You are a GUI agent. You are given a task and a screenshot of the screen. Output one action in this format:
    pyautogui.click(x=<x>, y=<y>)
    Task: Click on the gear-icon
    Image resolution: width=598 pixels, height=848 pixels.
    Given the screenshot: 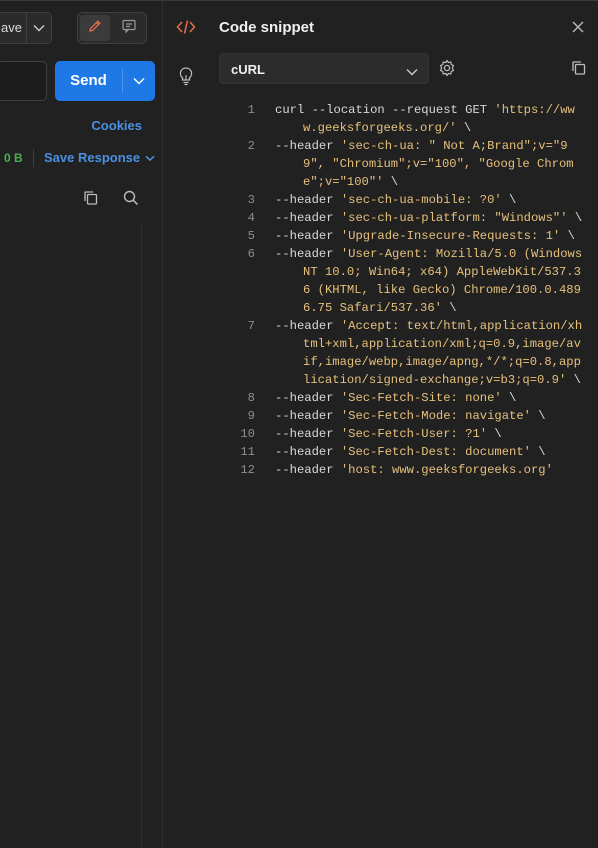 What is the action you would take?
    pyautogui.click(x=447, y=70)
    